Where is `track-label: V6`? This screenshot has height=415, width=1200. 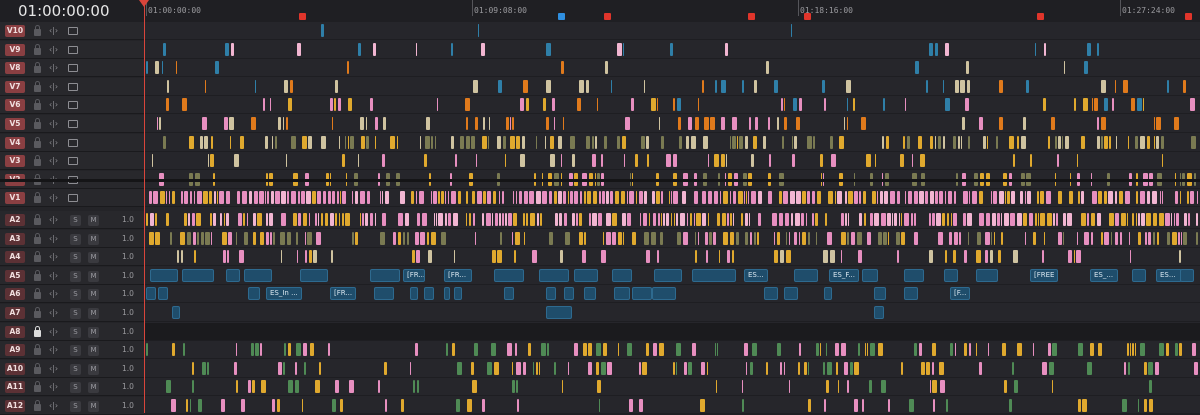 track-label: V6 is located at coordinates (15, 105).